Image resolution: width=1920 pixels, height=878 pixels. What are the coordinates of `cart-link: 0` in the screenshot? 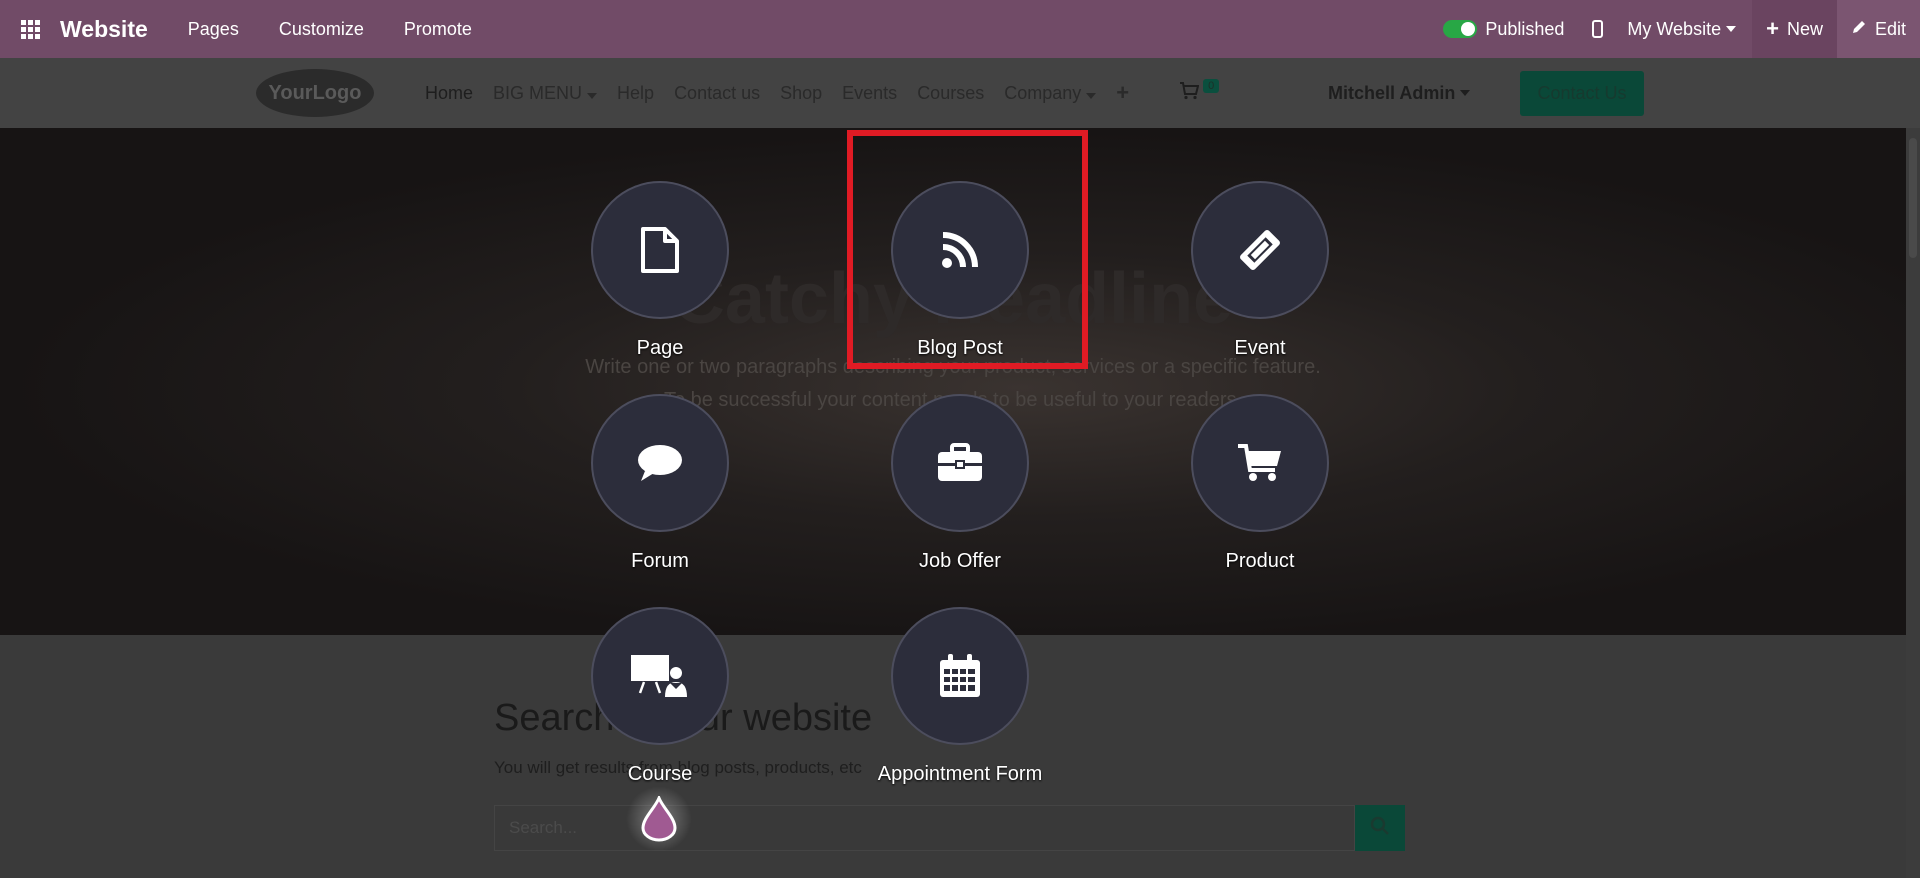 It's located at (1199, 92).